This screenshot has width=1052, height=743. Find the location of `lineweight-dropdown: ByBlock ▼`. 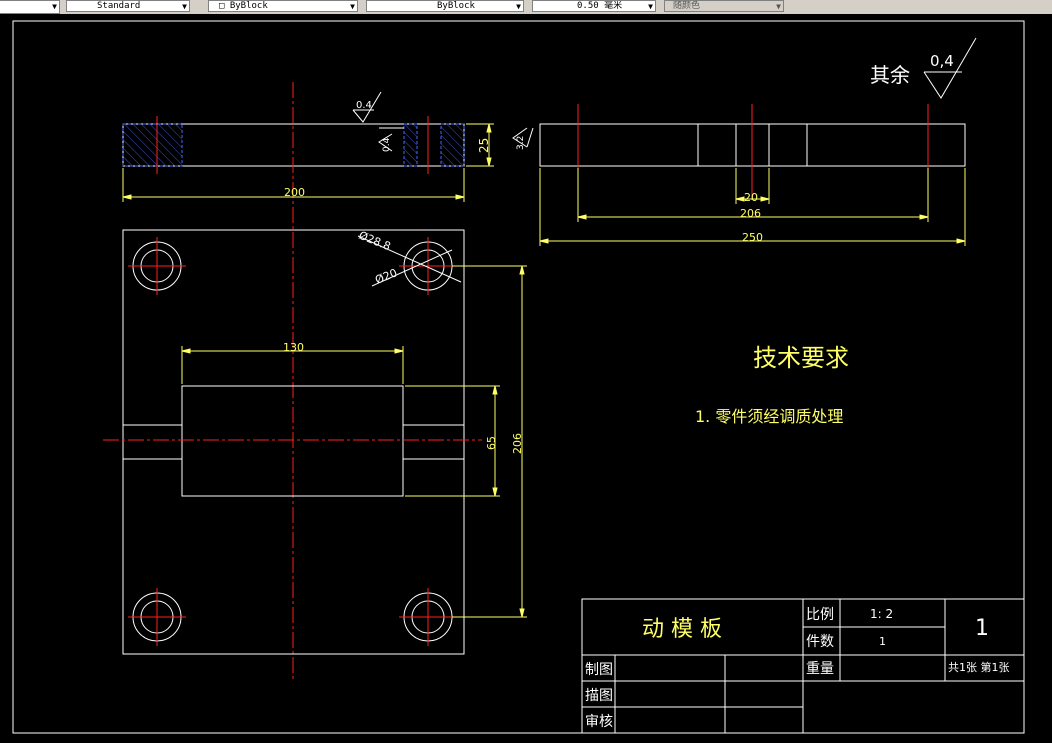

lineweight-dropdown: ByBlock ▼ is located at coordinates (445, 6).